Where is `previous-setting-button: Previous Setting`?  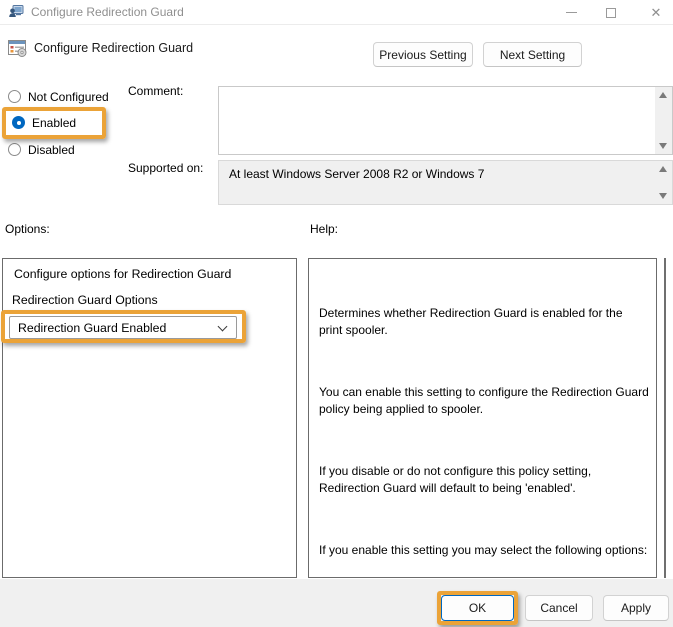 previous-setting-button: Previous Setting is located at coordinates (423, 54).